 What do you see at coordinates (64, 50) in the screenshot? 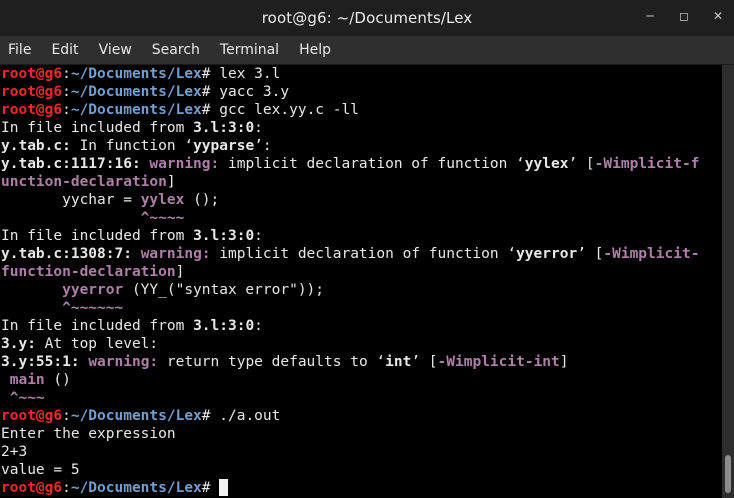
I see `menu-edit: Edit` at bounding box center [64, 50].